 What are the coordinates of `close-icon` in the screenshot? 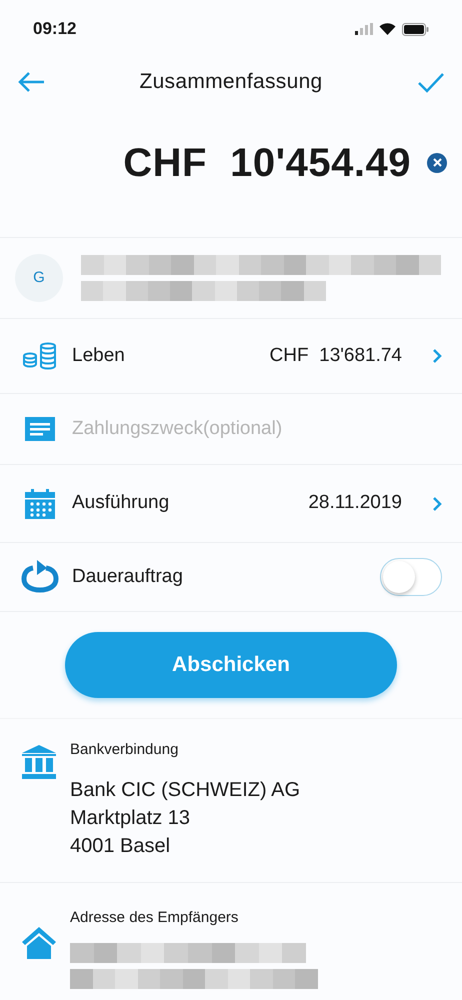 It's located at (437, 162).